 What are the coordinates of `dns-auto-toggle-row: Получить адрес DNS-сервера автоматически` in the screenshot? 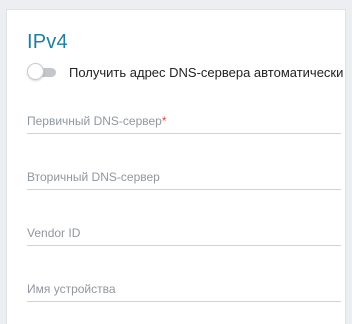 It's located at (185, 72).